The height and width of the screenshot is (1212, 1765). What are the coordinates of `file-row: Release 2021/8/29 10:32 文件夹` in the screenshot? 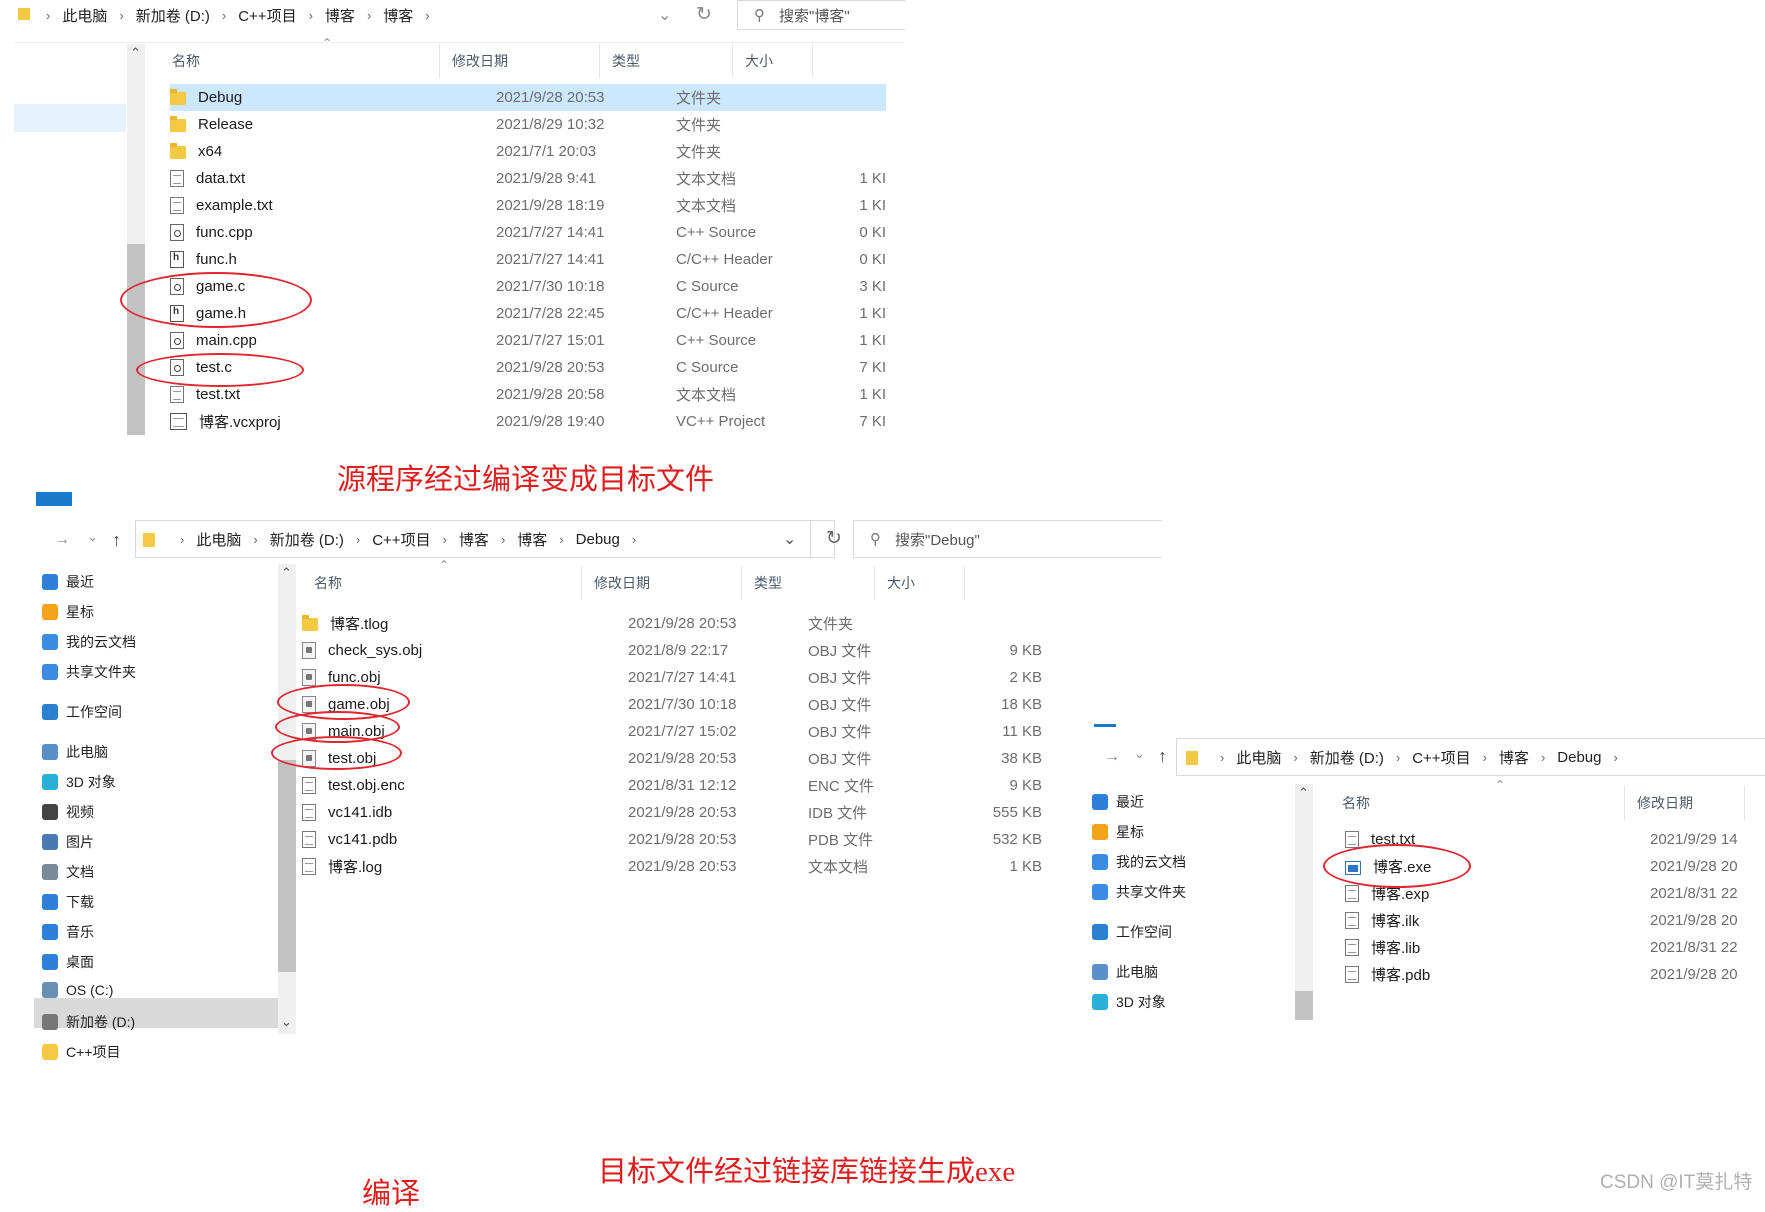 It's located at (528, 124).